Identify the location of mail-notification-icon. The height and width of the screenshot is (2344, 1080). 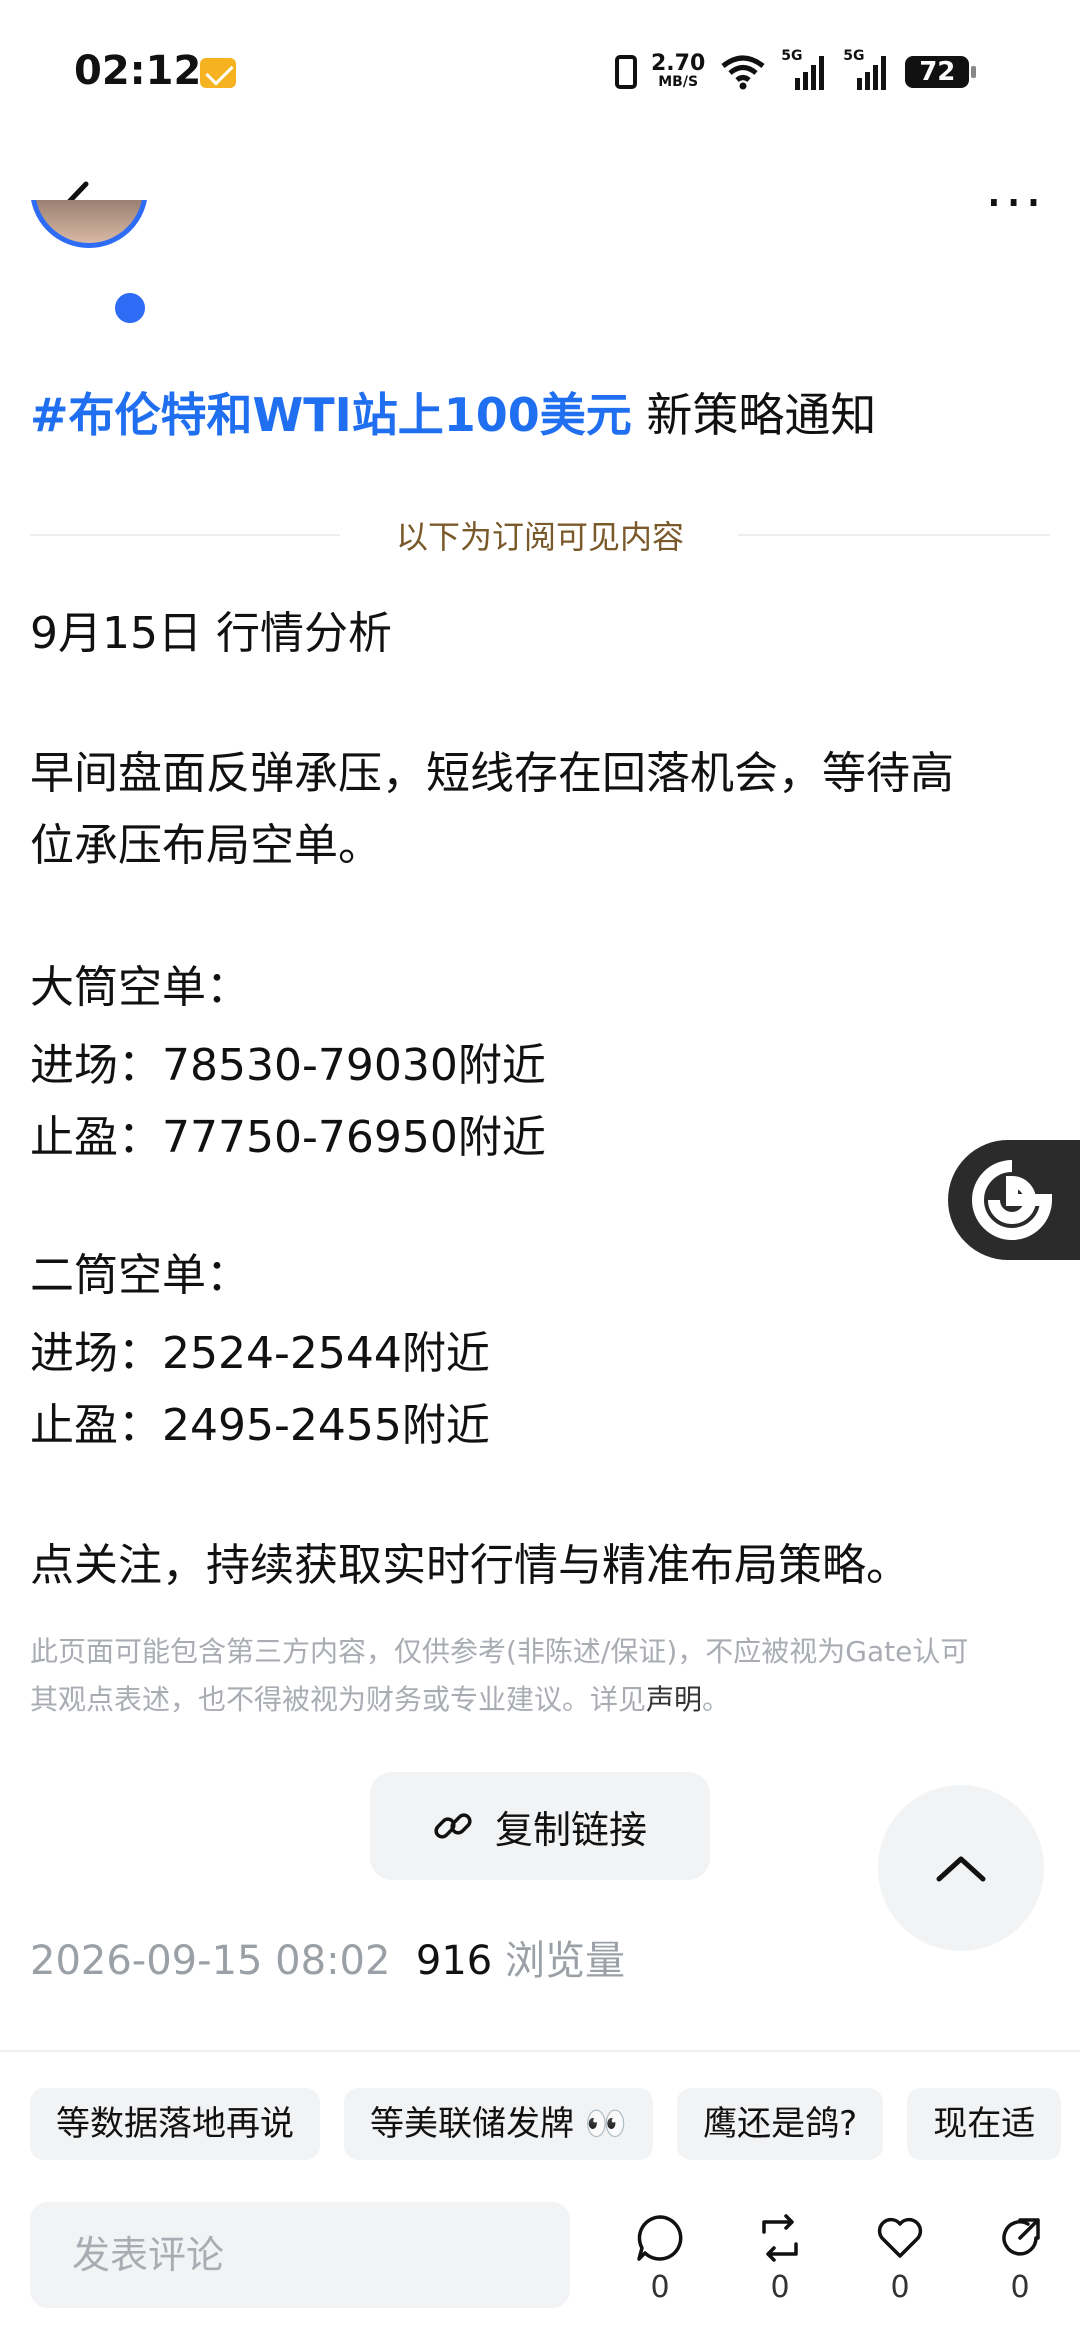
(218, 73).